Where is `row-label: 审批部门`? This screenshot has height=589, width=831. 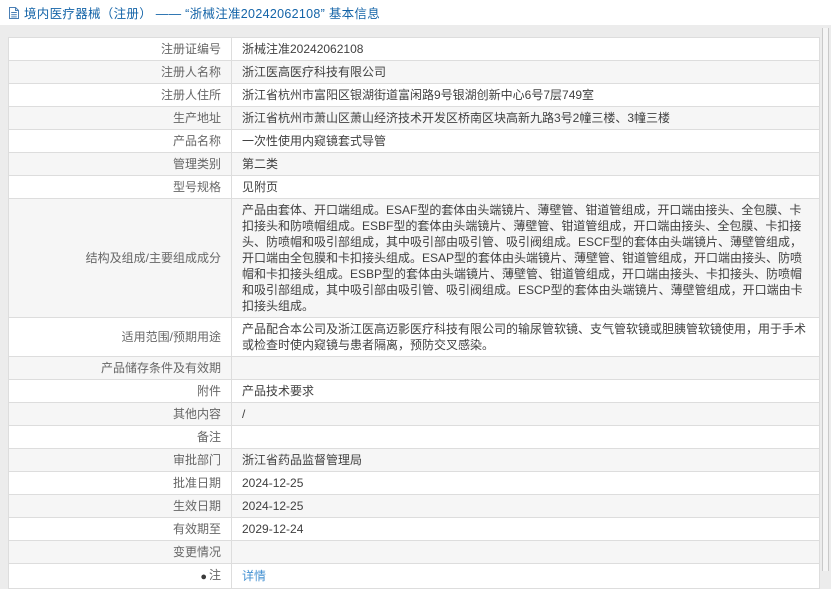 row-label: 审批部门 is located at coordinates (120, 460).